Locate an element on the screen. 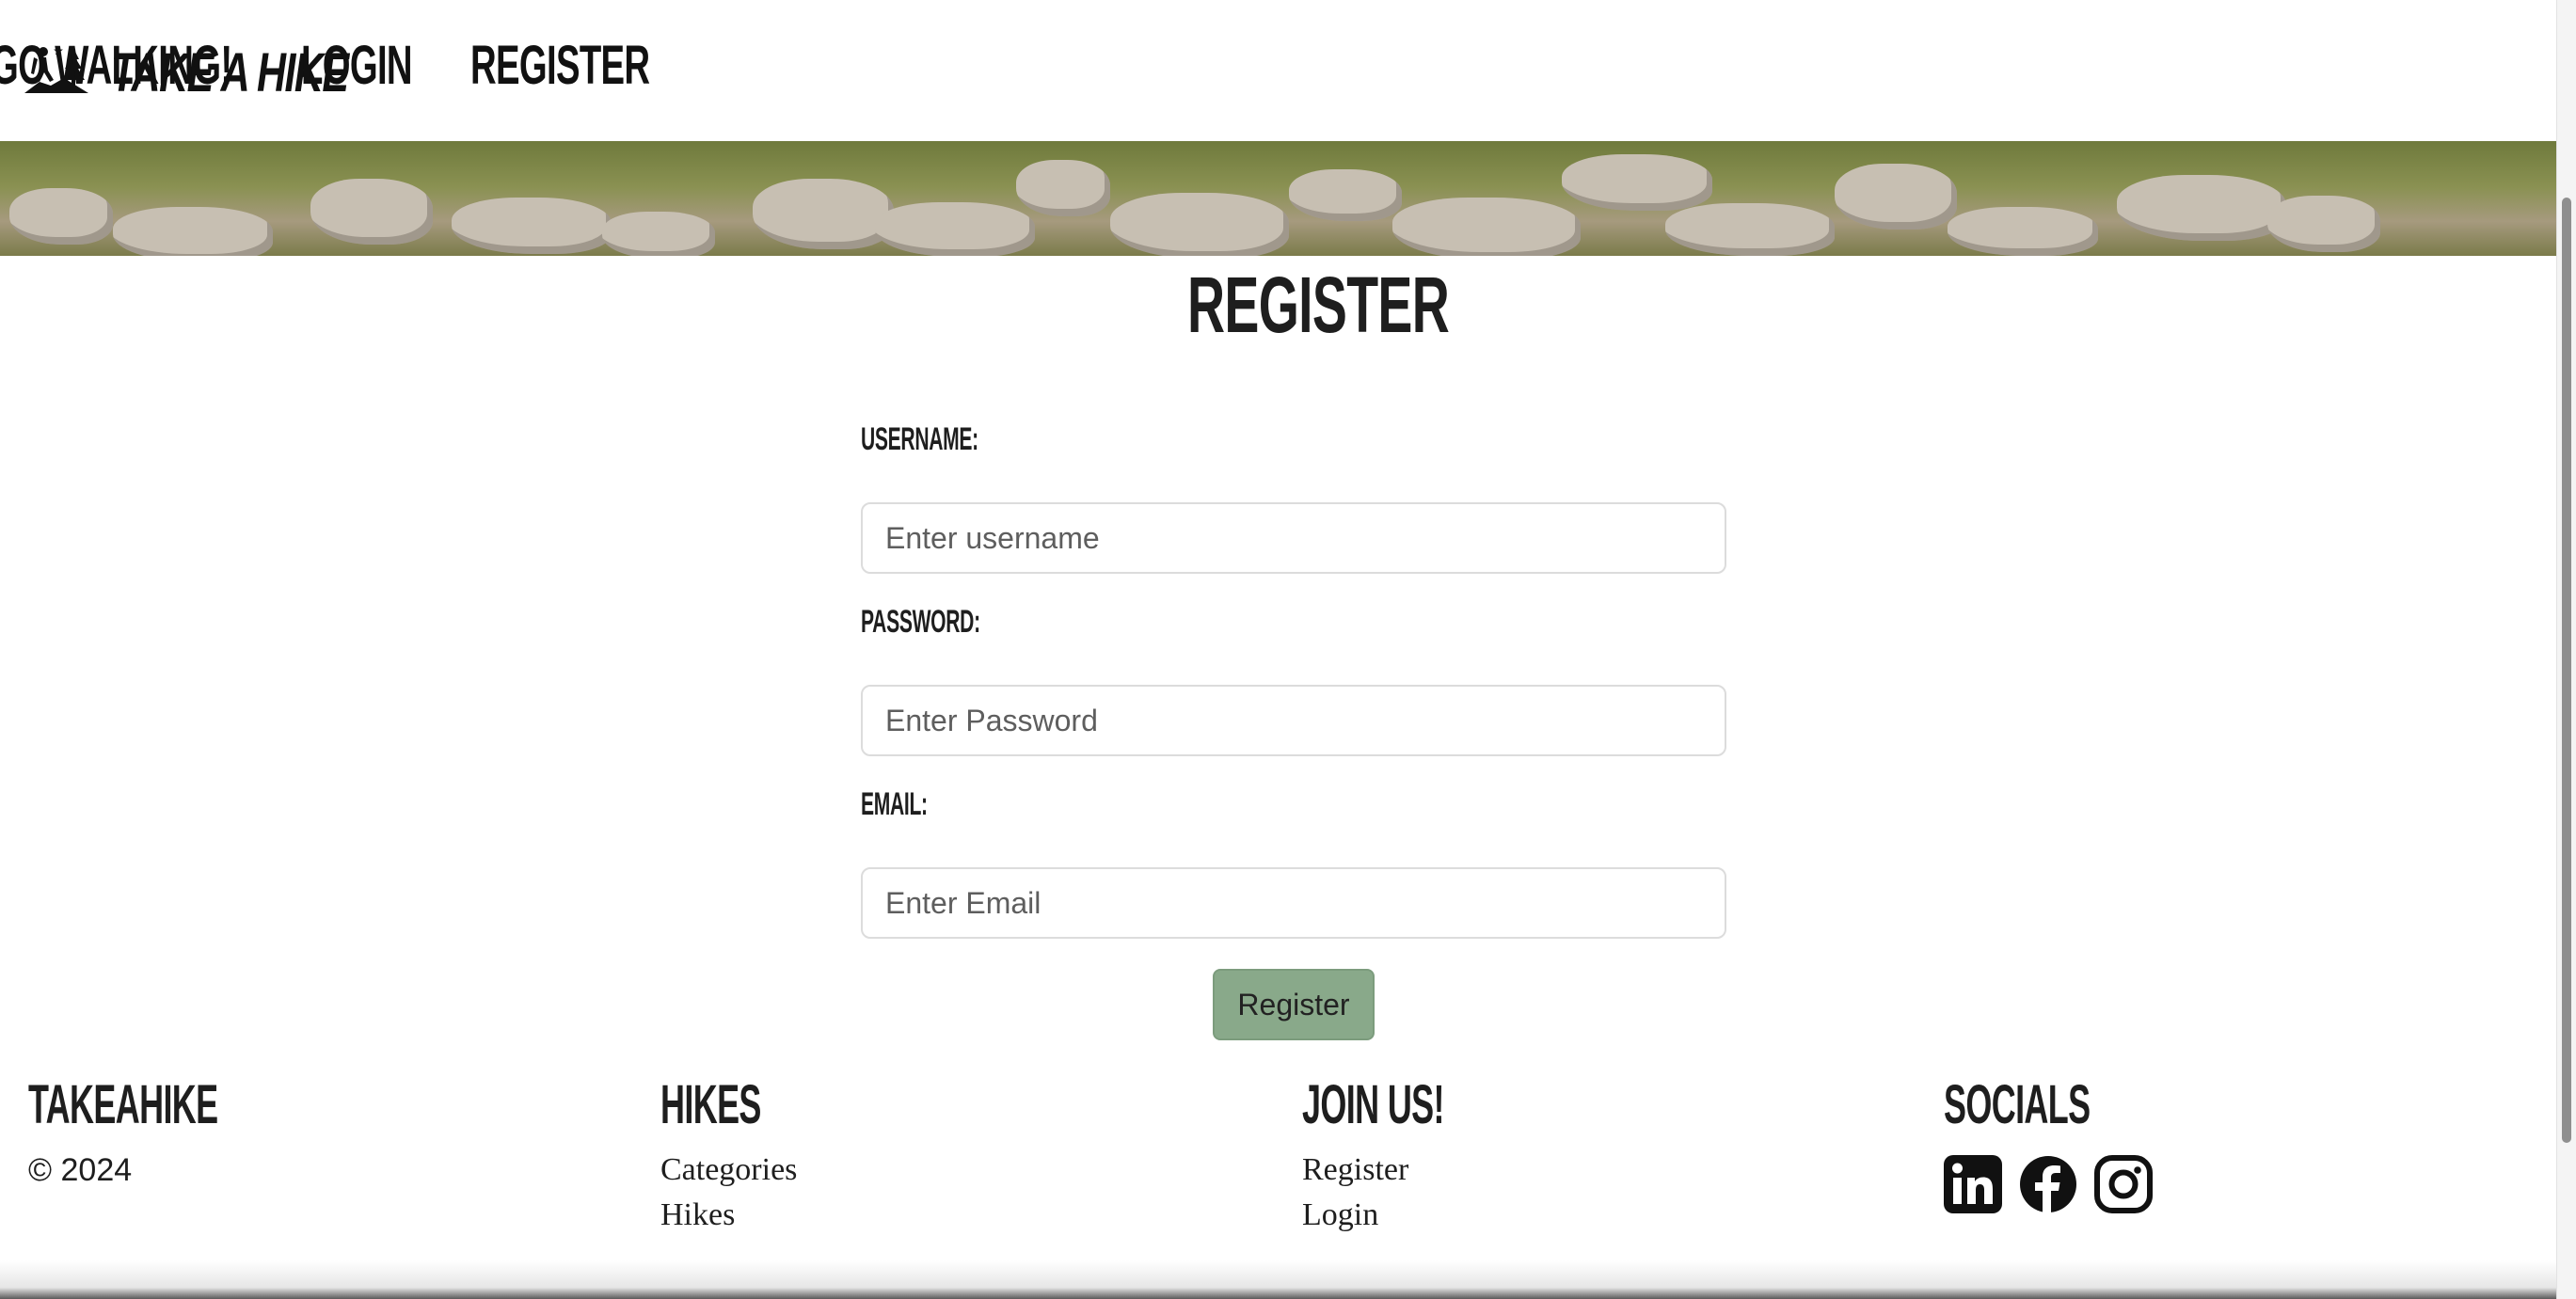 The image size is (2576, 1299). username-label: USERNAME: is located at coordinates (919, 439).